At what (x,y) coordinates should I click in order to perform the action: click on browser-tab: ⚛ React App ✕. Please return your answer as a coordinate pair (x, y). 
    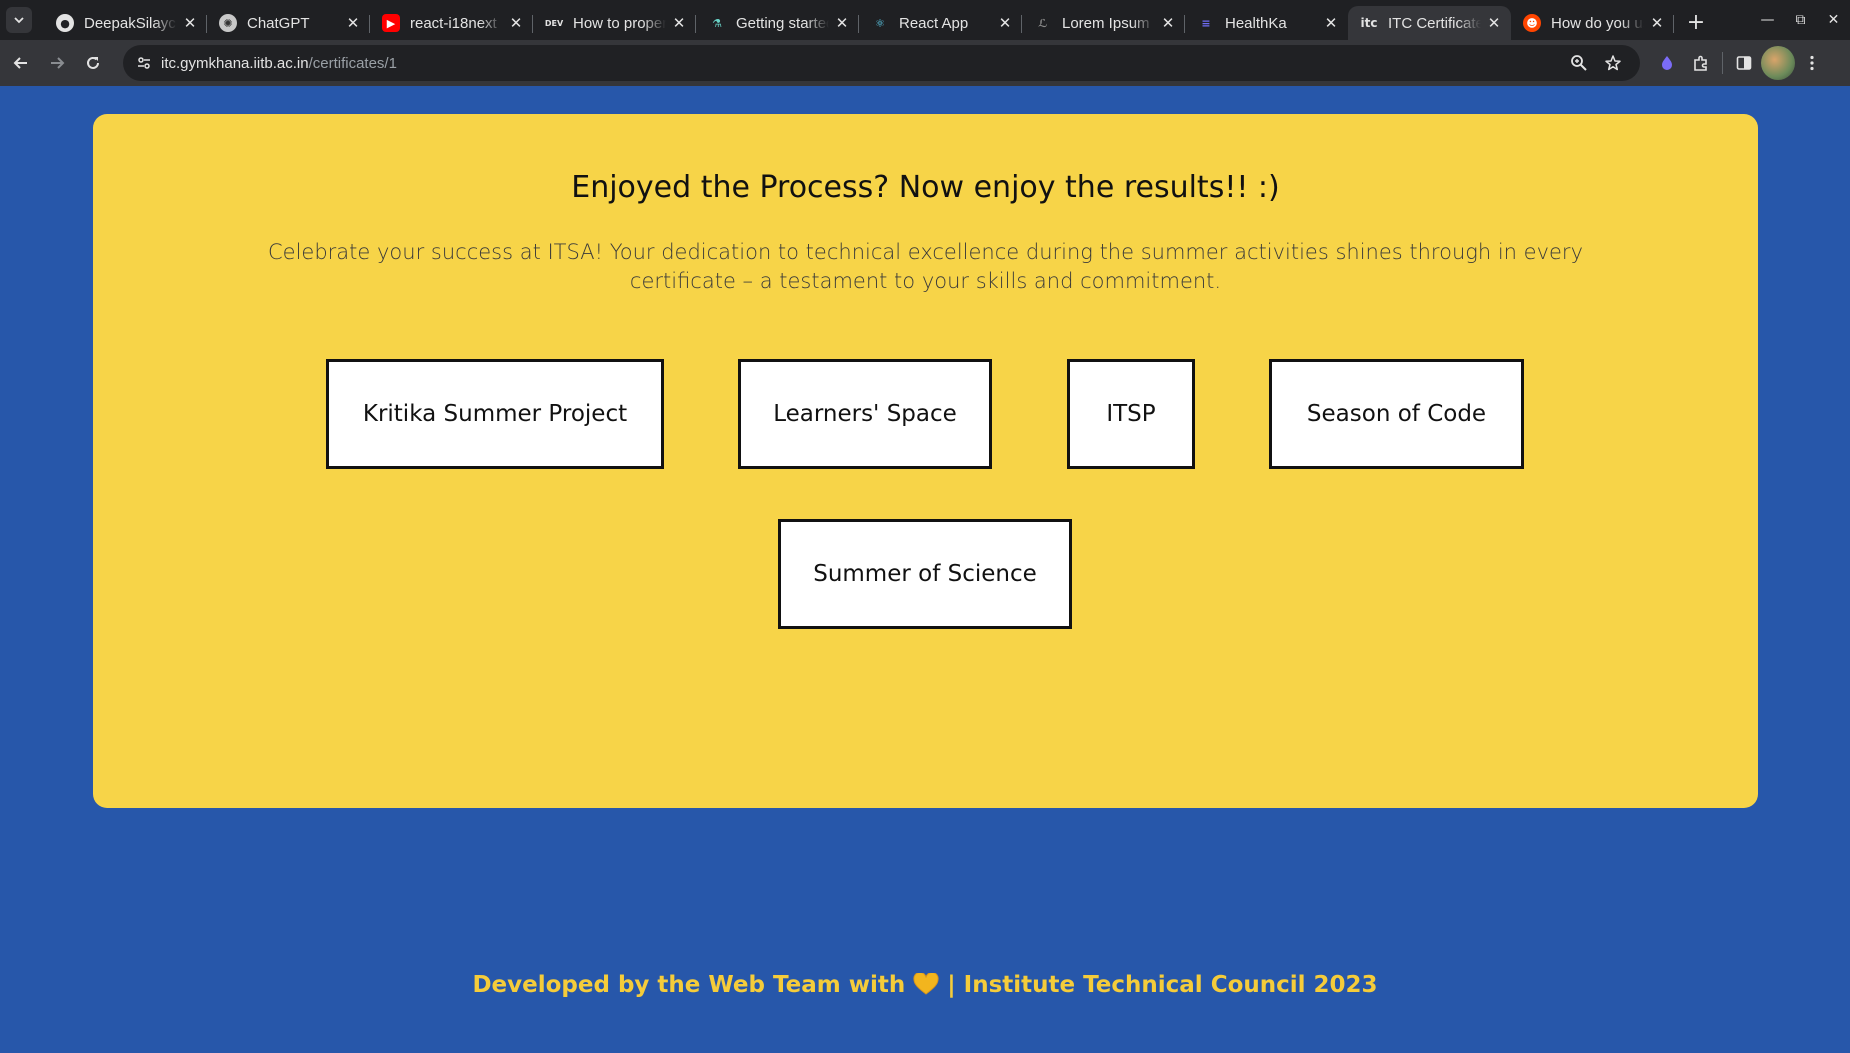
    Looking at the image, I should click on (940, 23).